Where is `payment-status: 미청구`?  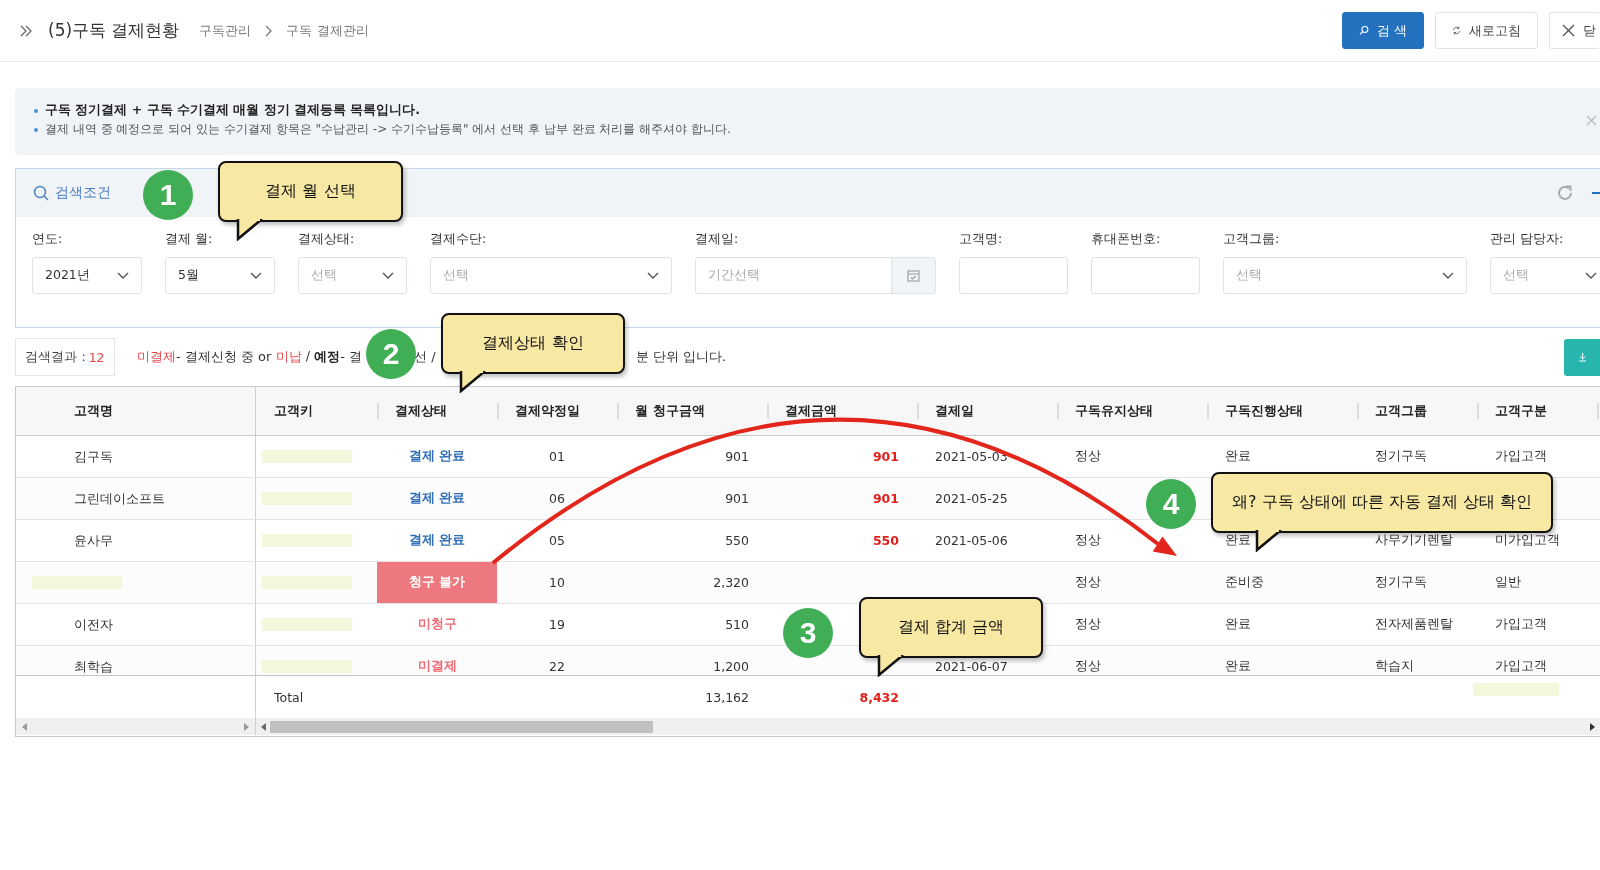
payment-status: 미청구 is located at coordinates (437, 624).